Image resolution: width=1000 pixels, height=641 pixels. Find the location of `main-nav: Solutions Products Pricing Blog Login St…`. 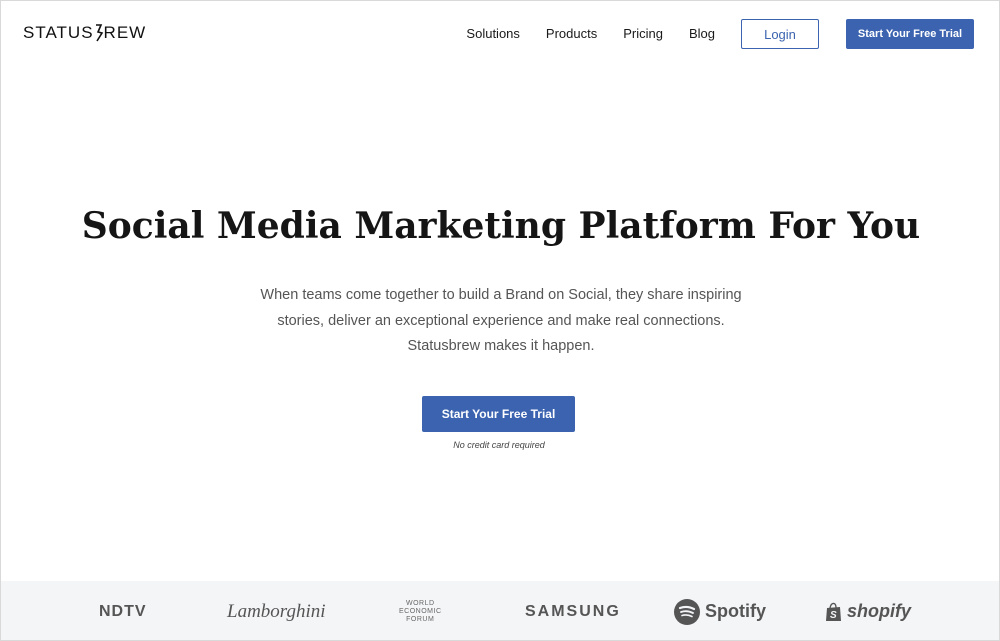

main-nav: Solutions Products Pricing Blog Login St… is located at coordinates (720, 34).